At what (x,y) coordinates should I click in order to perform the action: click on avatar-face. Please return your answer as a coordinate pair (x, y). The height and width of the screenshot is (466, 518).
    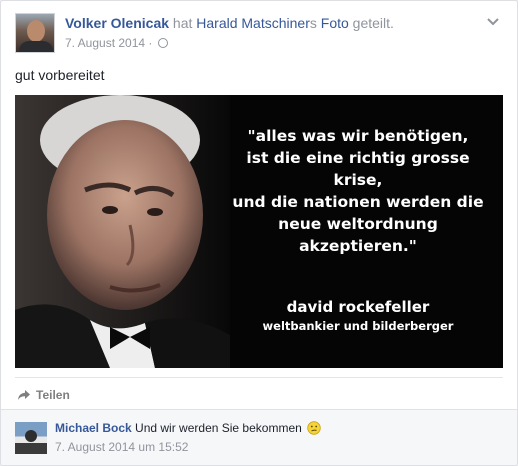
    Looking at the image, I should click on (36, 31).